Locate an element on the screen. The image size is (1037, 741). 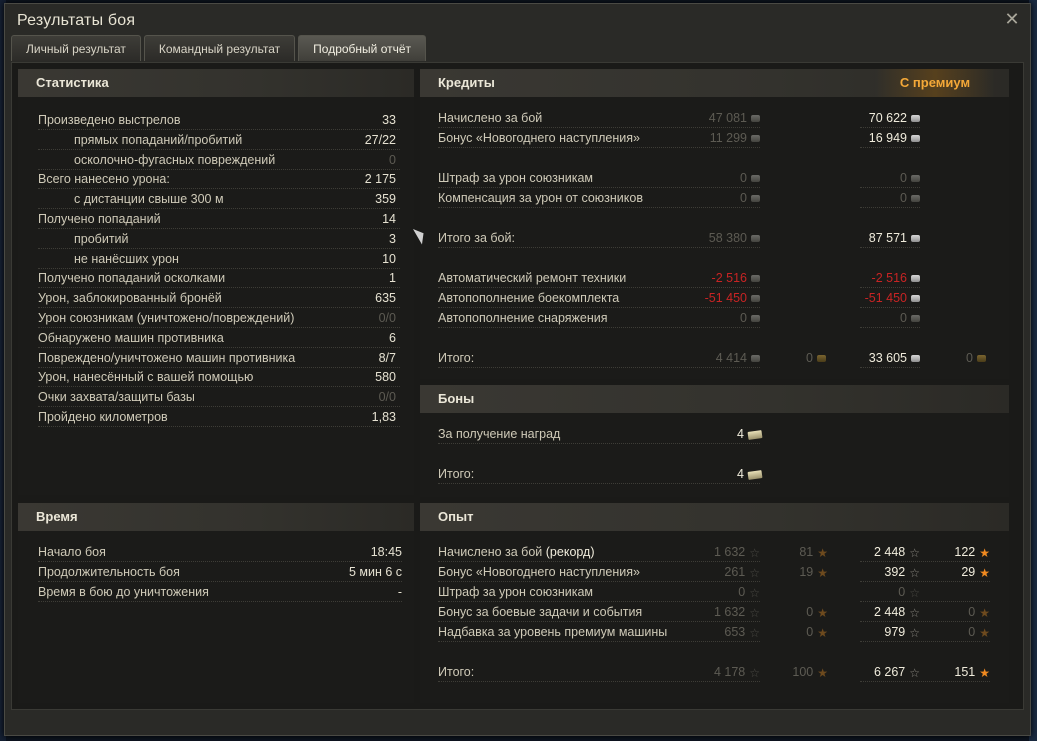
credit-label: Компенсация за урон от союзников is located at coordinates (540, 198).